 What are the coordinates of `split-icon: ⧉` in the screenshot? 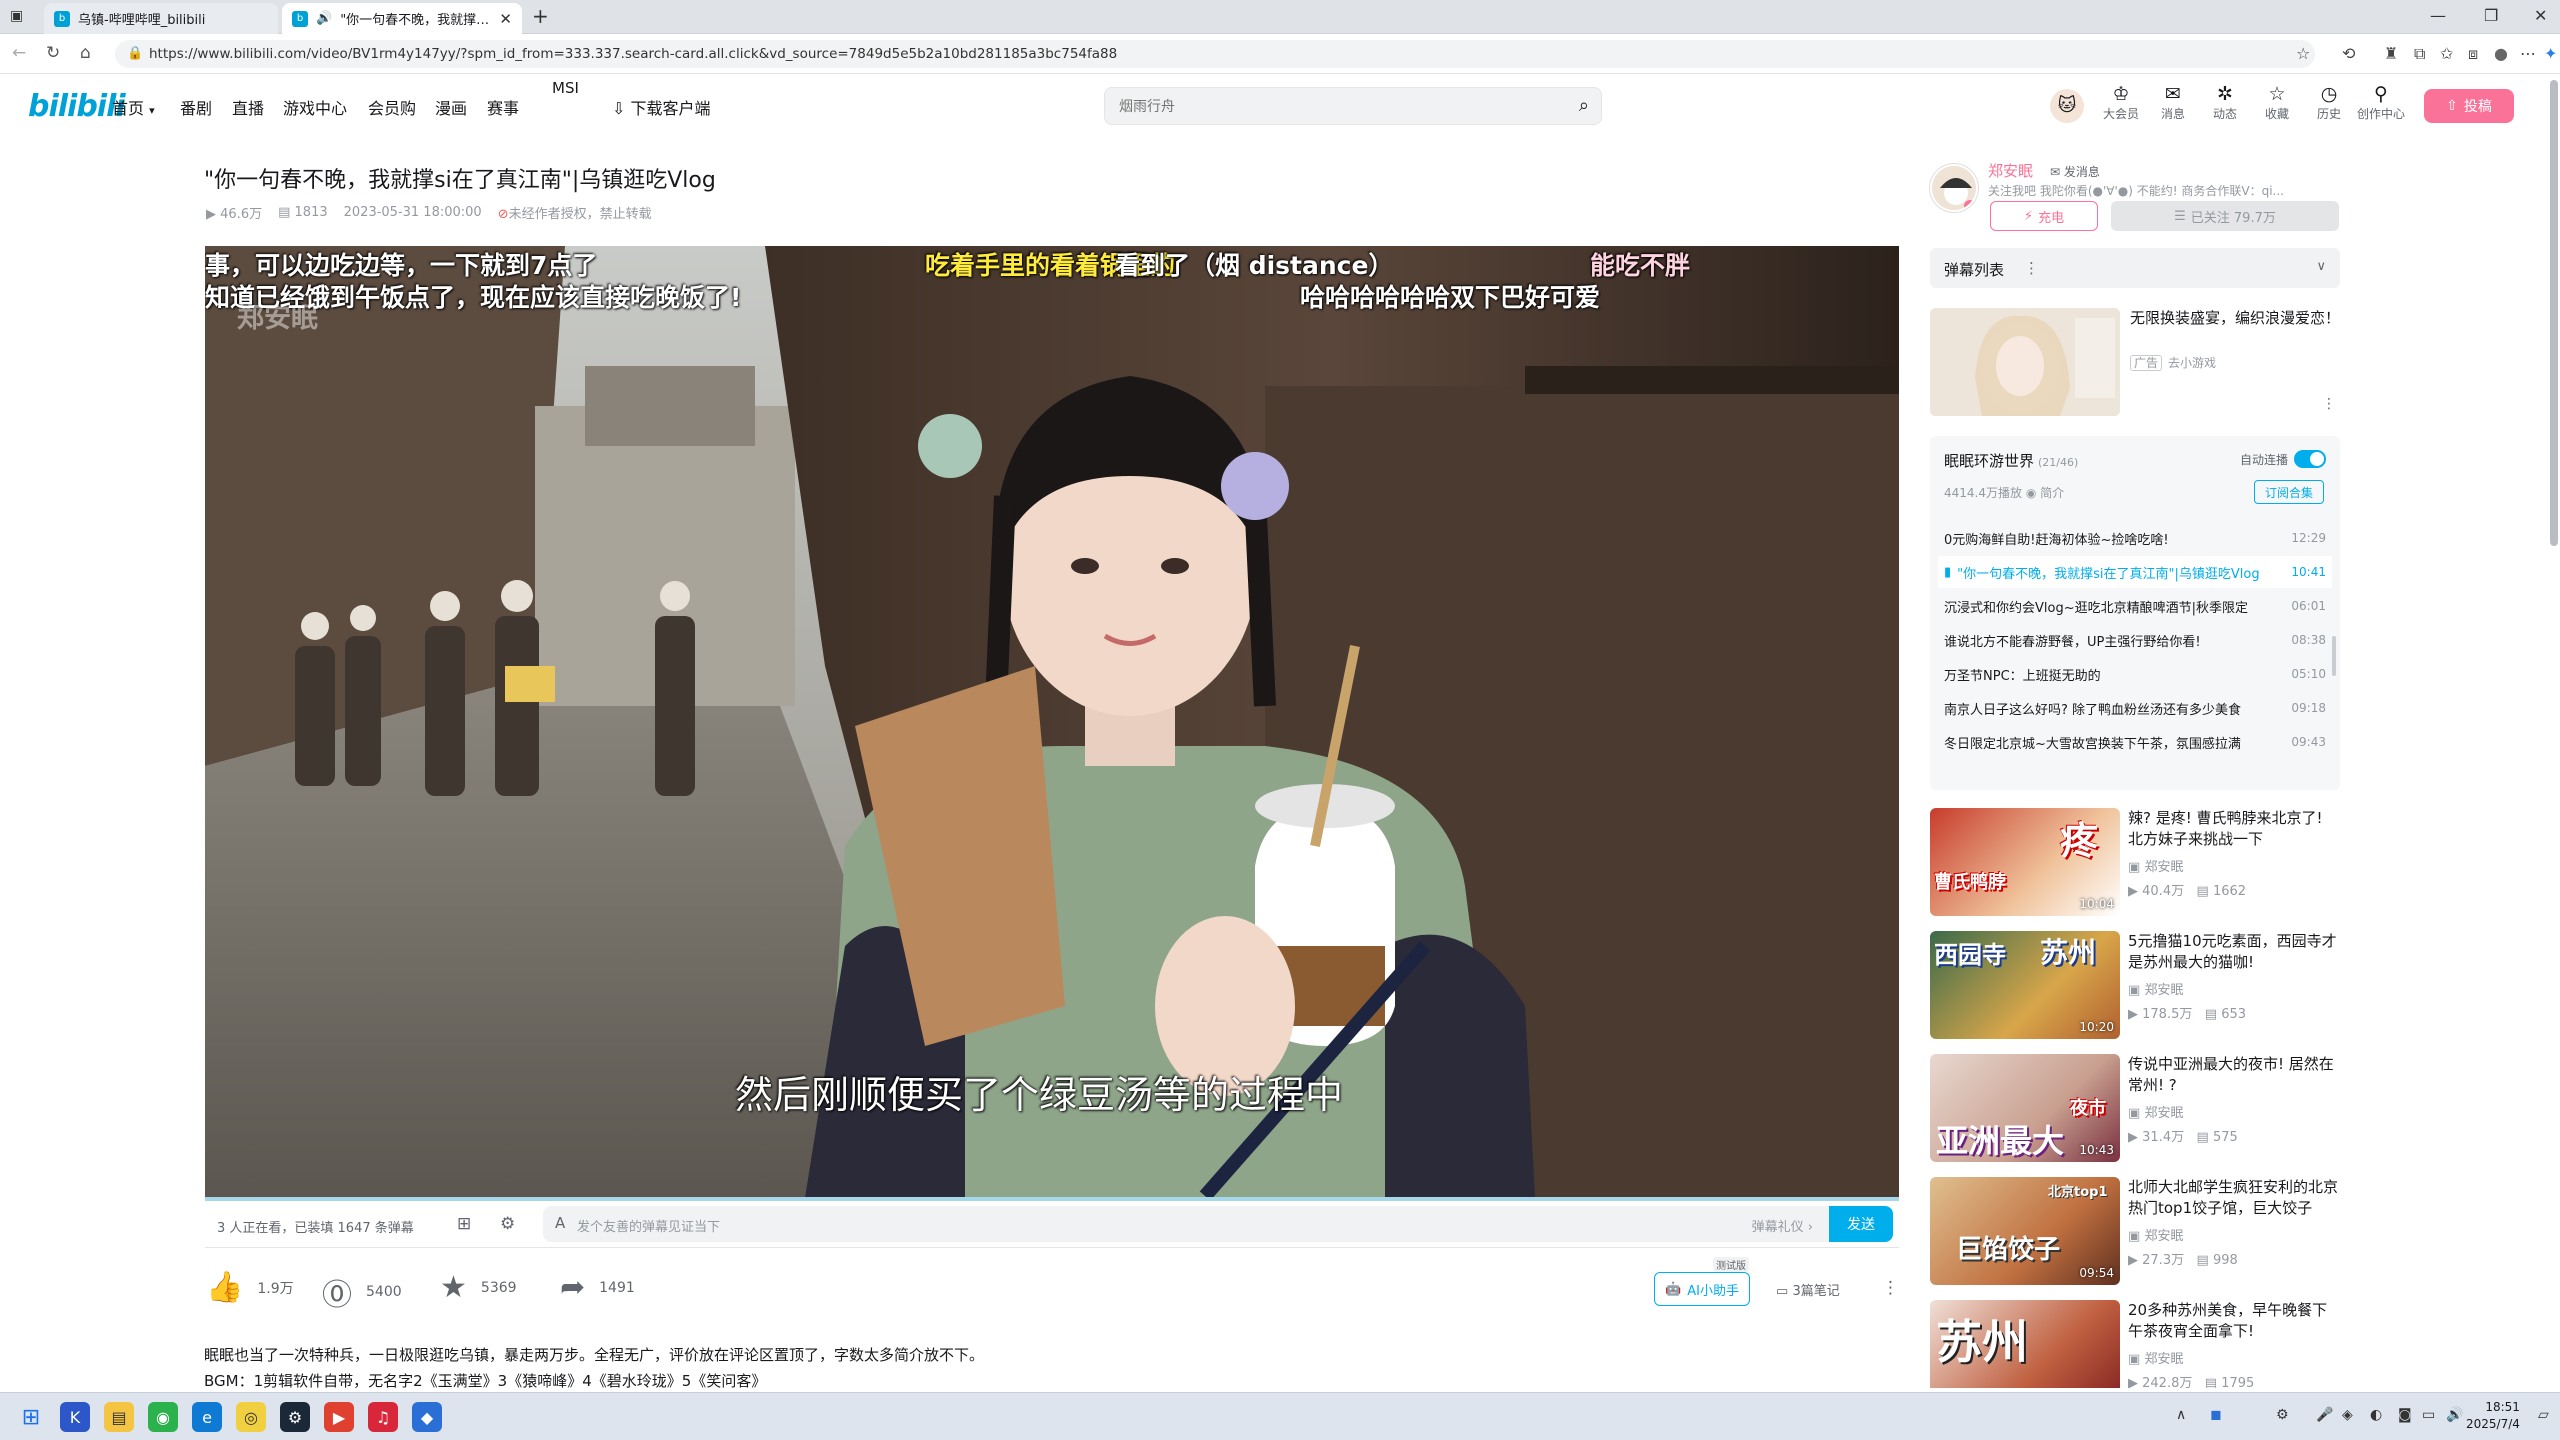 It's located at (2419, 54).